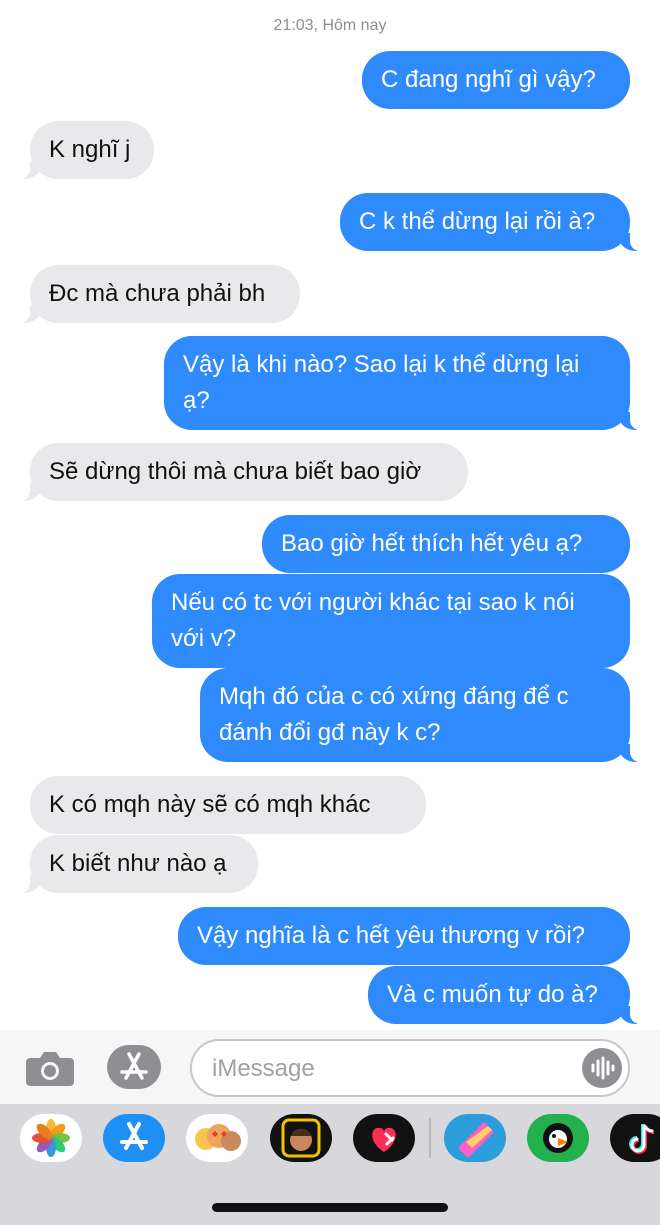 The width and height of the screenshot is (660, 1225). I want to click on camera-icon, so click(50, 1068).